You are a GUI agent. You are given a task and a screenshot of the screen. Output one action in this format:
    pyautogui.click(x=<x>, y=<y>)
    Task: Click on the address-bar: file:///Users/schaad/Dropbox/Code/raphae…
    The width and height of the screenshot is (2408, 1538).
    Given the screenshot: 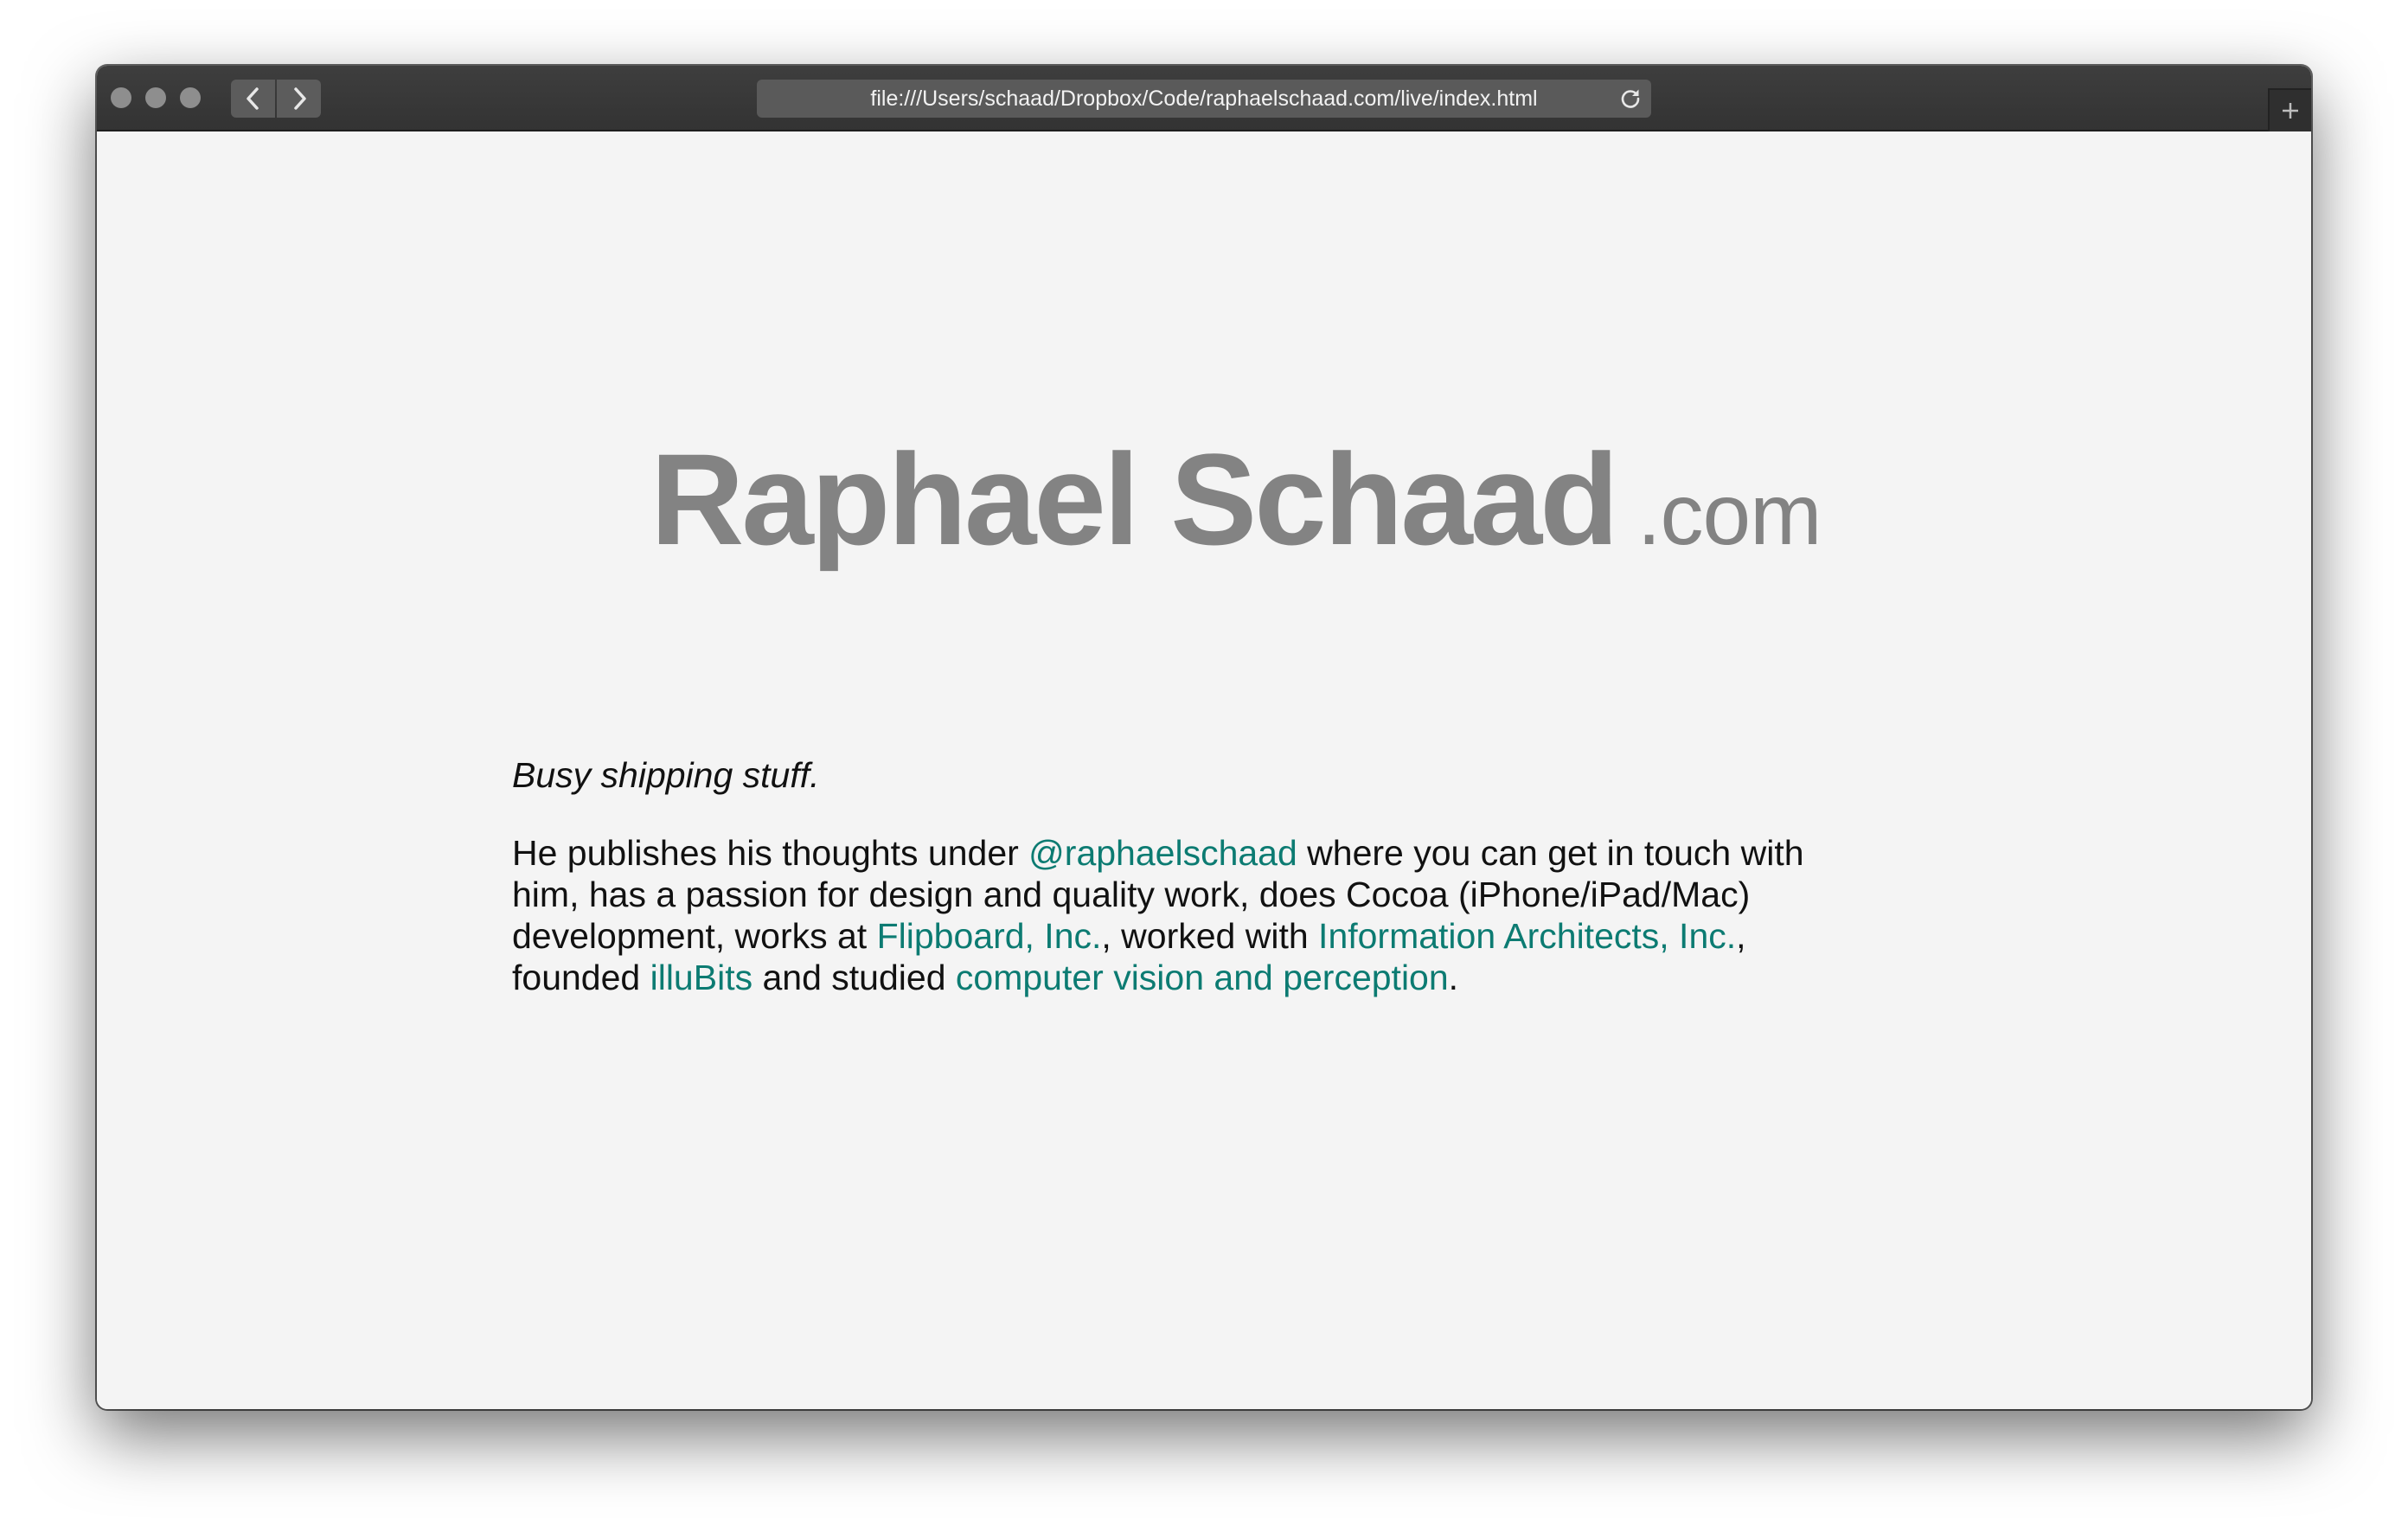 What is the action you would take?
    pyautogui.click(x=1204, y=99)
    